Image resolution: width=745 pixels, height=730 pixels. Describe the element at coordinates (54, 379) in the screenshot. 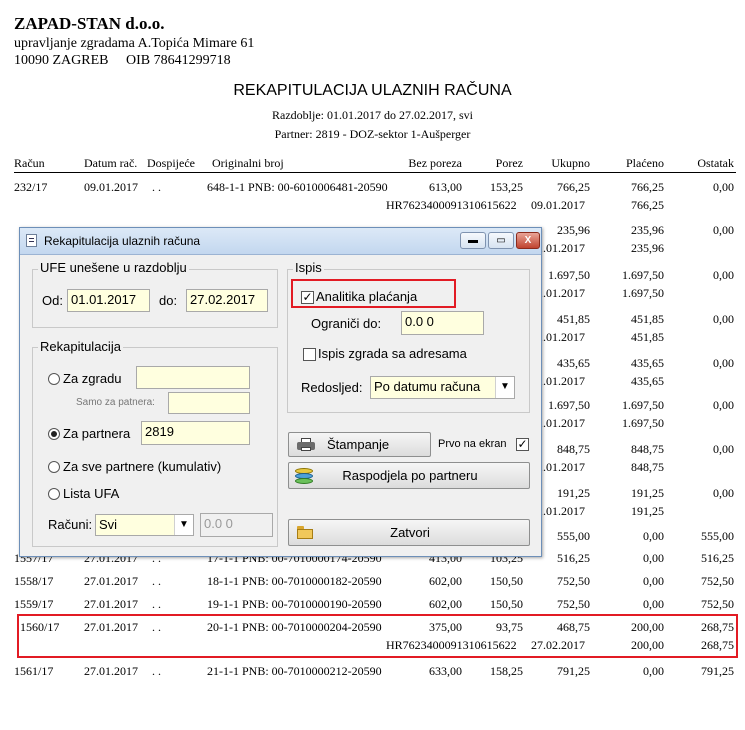

I see `radio-za-zgradu` at that location.